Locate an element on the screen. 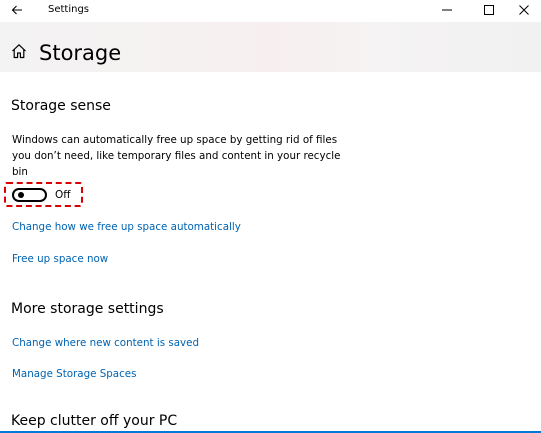 Image resolution: width=541 pixels, height=433 pixels. manage-storage-spaces-link: Manage Storage Spaces is located at coordinates (74, 374).